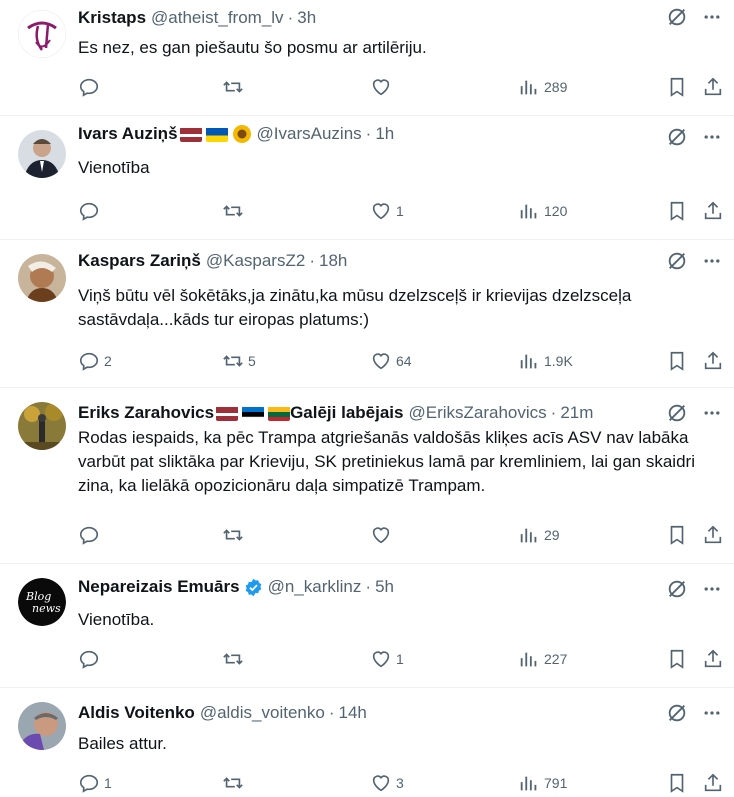 The height and width of the screenshot is (797, 734). I want to click on view-count: 289, so click(556, 87).